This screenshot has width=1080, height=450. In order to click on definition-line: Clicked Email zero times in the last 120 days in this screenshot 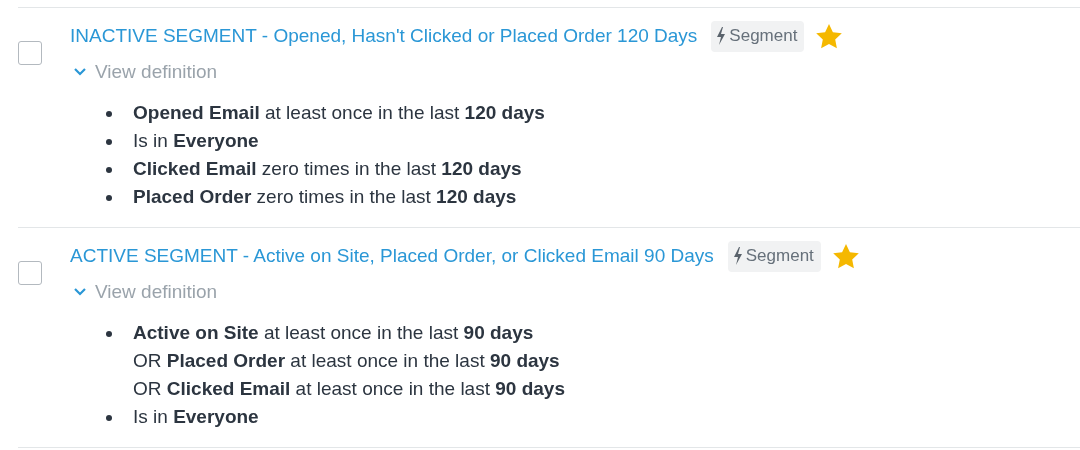, I will do `click(327, 169)`.